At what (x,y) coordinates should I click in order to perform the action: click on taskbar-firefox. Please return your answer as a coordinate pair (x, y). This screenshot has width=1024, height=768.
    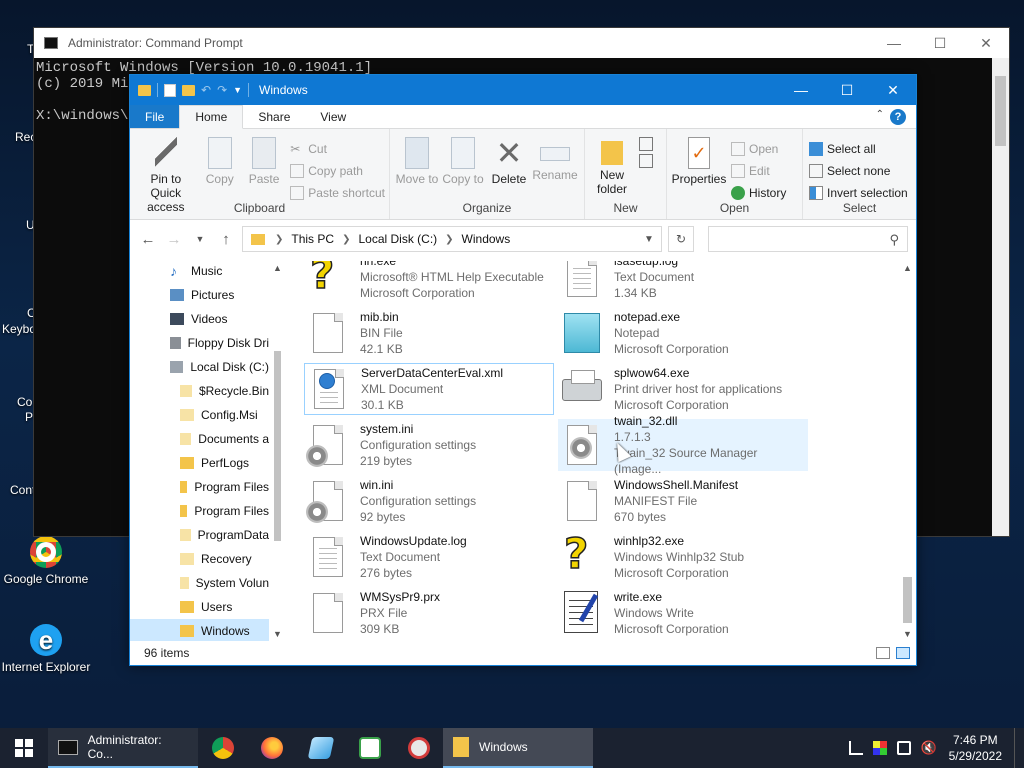
    Looking at the image, I should click on (271, 748).